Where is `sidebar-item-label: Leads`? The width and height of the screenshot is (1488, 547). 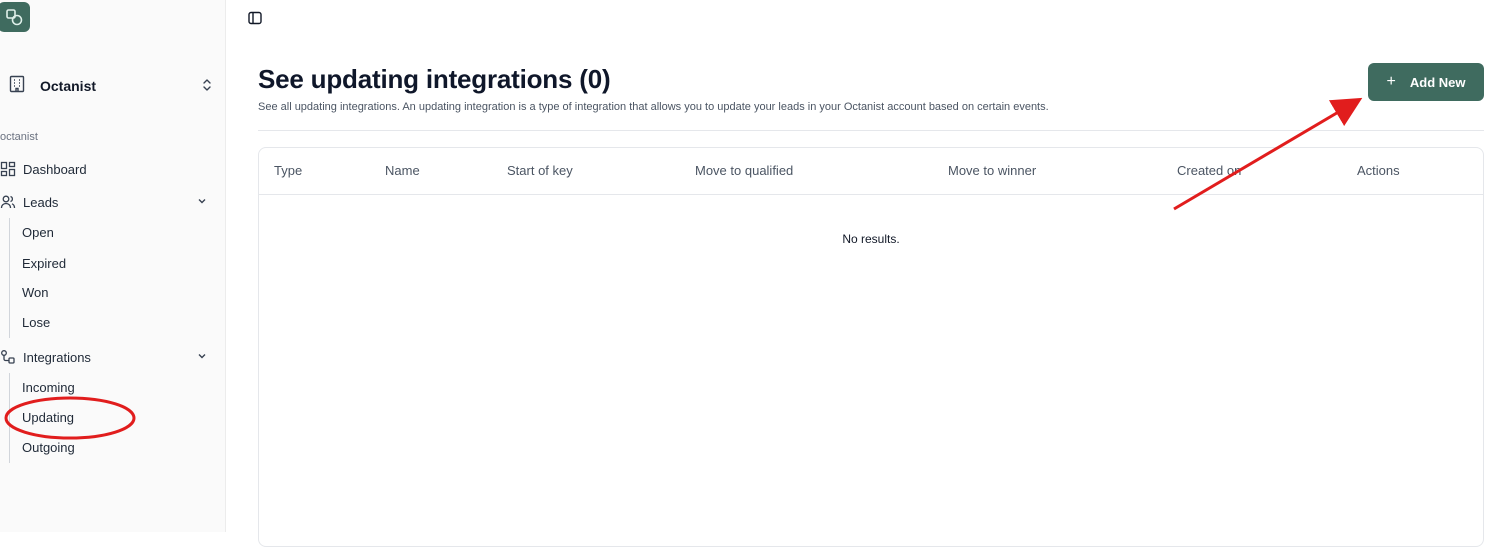 sidebar-item-label: Leads is located at coordinates (41, 202).